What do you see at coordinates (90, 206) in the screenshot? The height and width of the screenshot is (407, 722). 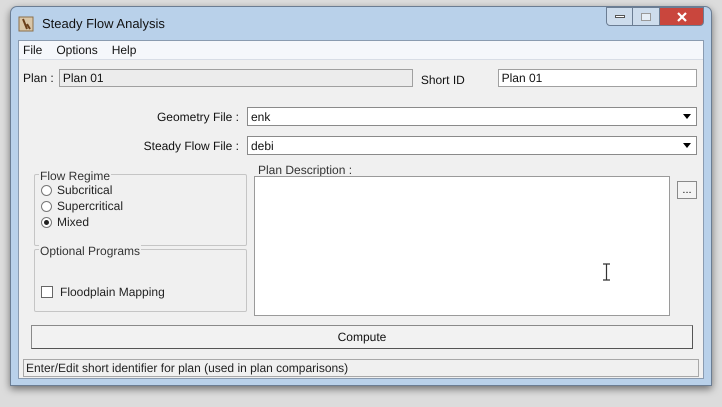 I see `radio-label: Supercritical` at bounding box center [90, 206].